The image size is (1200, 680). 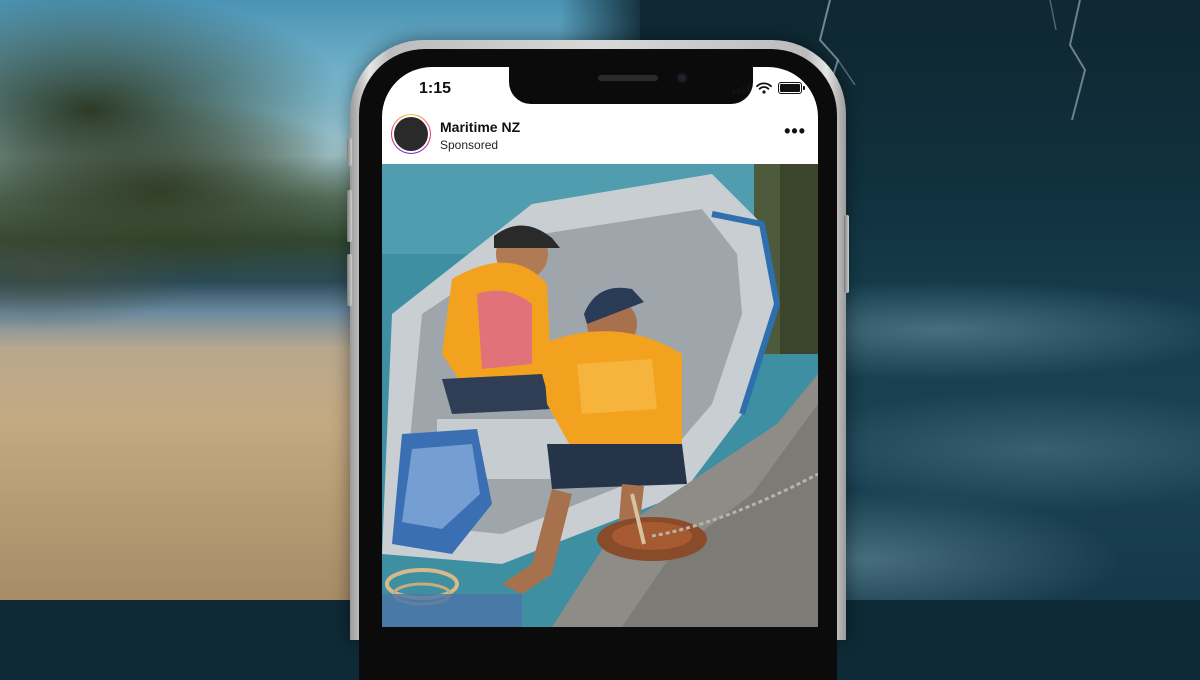 What do you see at coordinates (846, 254) in the screenshot?
I see `power-button` at bounding box center [846, 254].